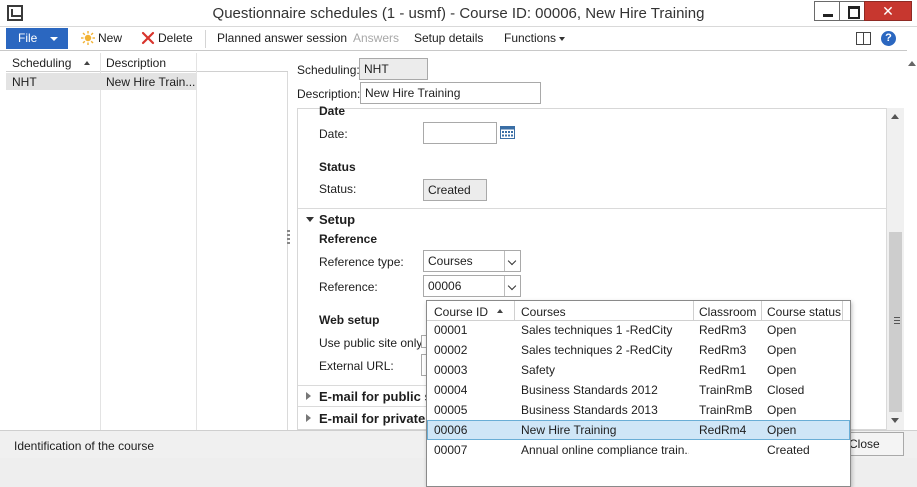 The width and height of the screenshot is (917, 487). I want to click on description-field: New Hire Training, so click(450, 93).